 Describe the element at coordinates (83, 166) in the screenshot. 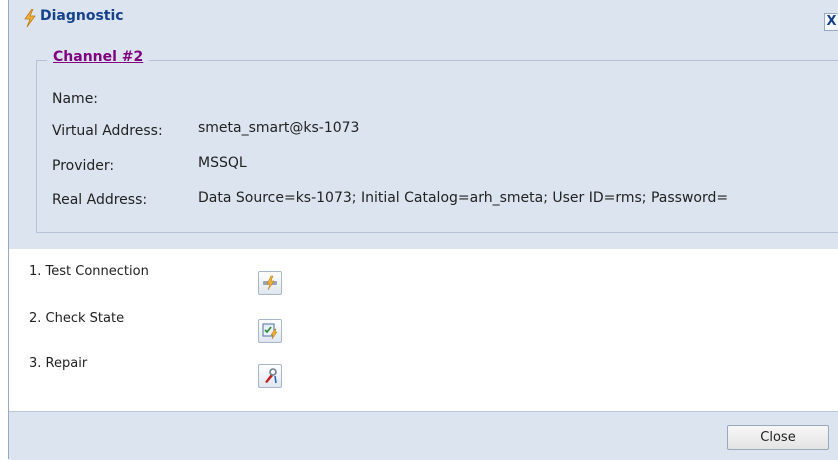

I see `provider-label: Provider:` at that location.